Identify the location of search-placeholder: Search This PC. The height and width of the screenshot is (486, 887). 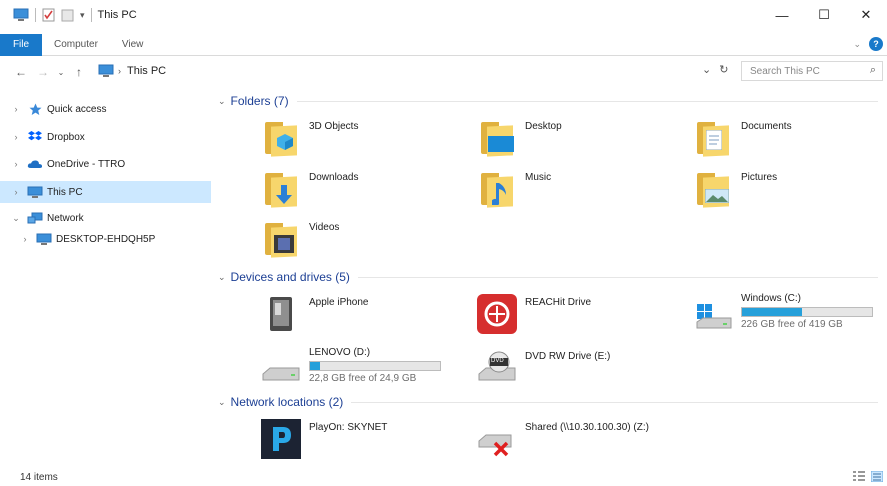
(785, 71).